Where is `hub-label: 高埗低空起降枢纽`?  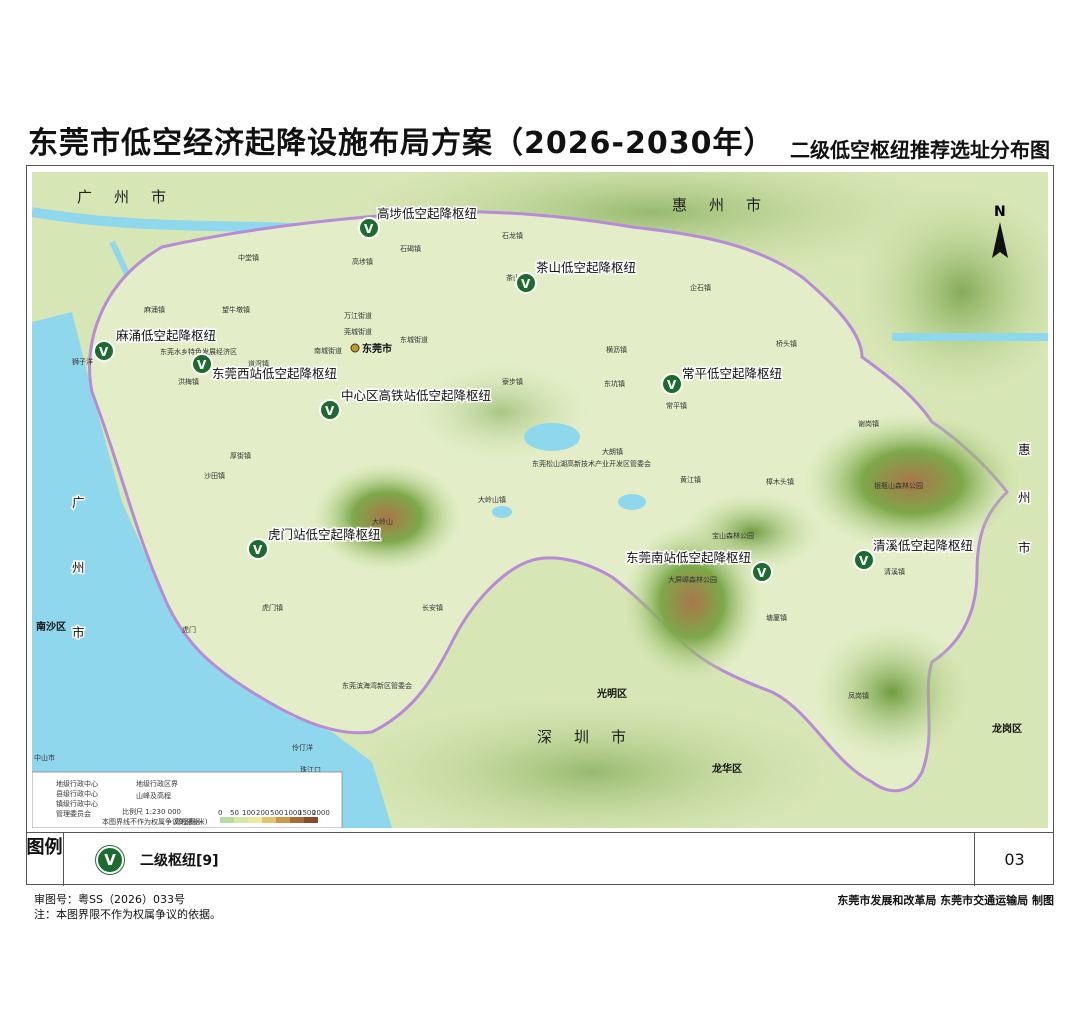 hub-label: 高埗低空起降枢纽 is located at coordinates (427, 213).